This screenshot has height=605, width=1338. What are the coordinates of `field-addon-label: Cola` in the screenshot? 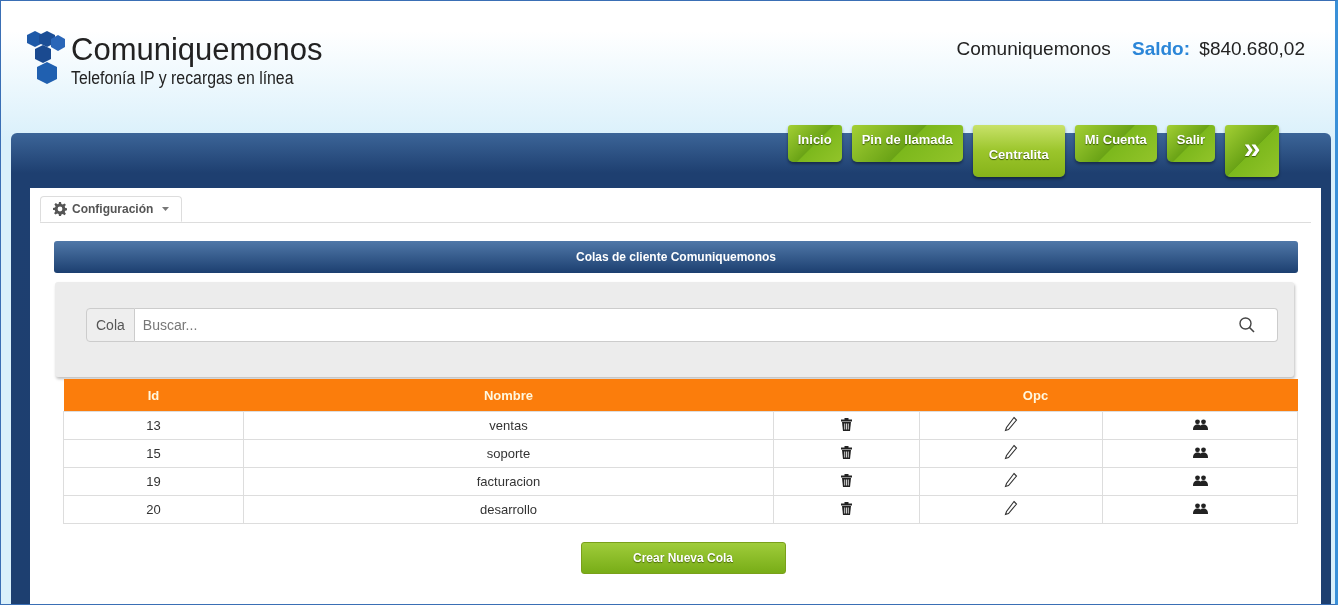 It's located at (110, 325).